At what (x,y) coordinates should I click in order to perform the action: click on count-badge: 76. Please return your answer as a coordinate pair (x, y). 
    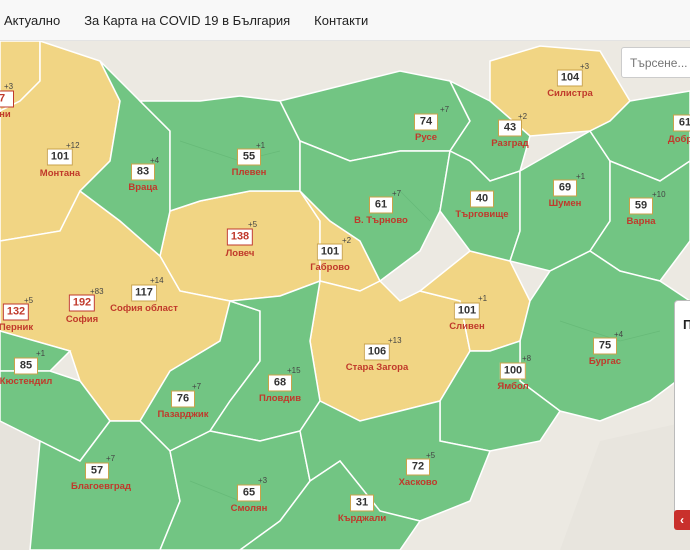
    Looking at the image, I should click on (183, 399).